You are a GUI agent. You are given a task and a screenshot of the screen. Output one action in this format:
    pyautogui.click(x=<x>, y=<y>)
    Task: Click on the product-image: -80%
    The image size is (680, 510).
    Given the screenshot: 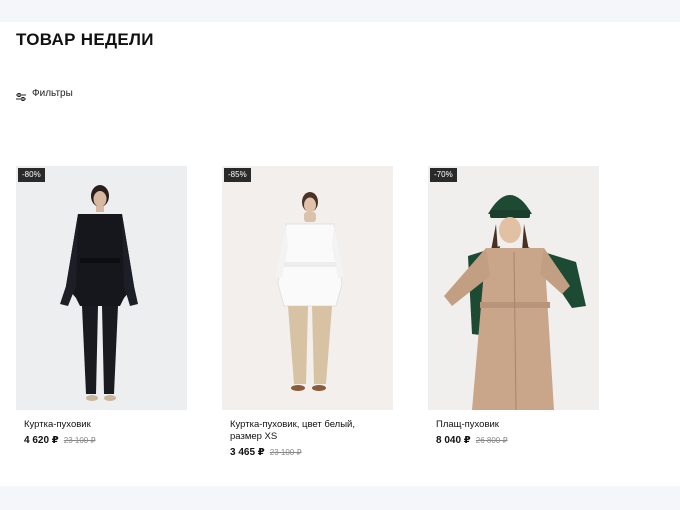 What is the action you would take?
    pyautogui.click(x=101, y=288)
    